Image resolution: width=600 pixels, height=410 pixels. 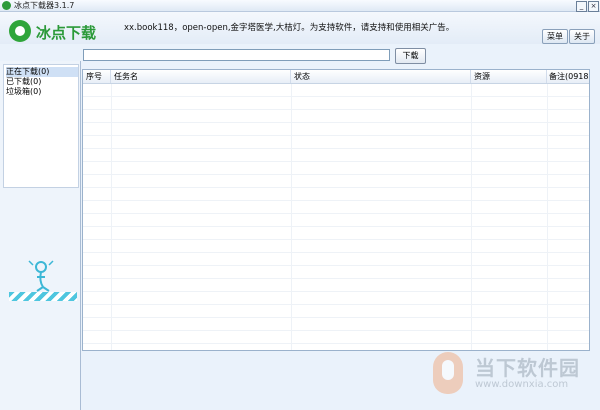 What do you see at coordinates (236, 55) in the screenshot?
I see `url-input` at bounding box center [236, 55].